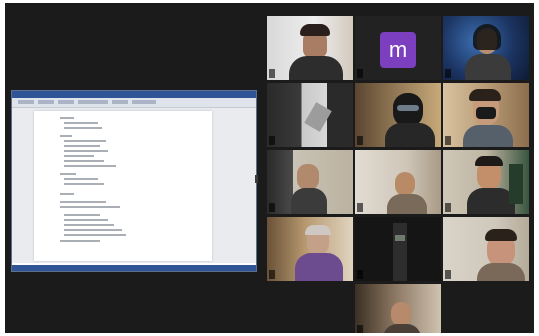  Describe the element at coordinates (256, 179) in the screenshot. I see `split-handle` at that location.